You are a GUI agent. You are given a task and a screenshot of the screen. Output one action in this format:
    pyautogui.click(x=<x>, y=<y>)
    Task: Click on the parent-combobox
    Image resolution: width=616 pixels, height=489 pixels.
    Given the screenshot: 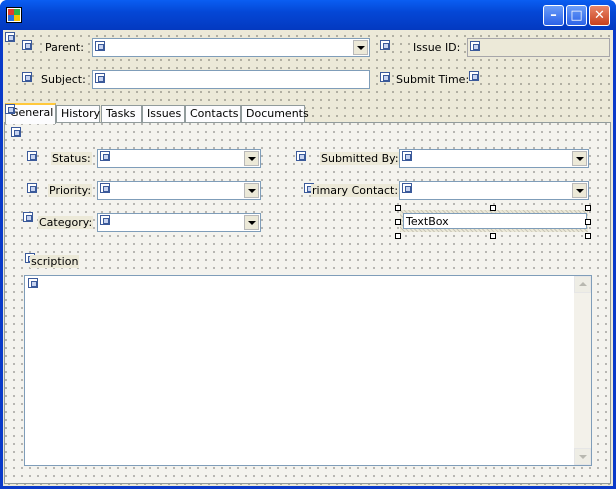 What is the action you would take?
    pyautogui.click(x=231, y=47)
    